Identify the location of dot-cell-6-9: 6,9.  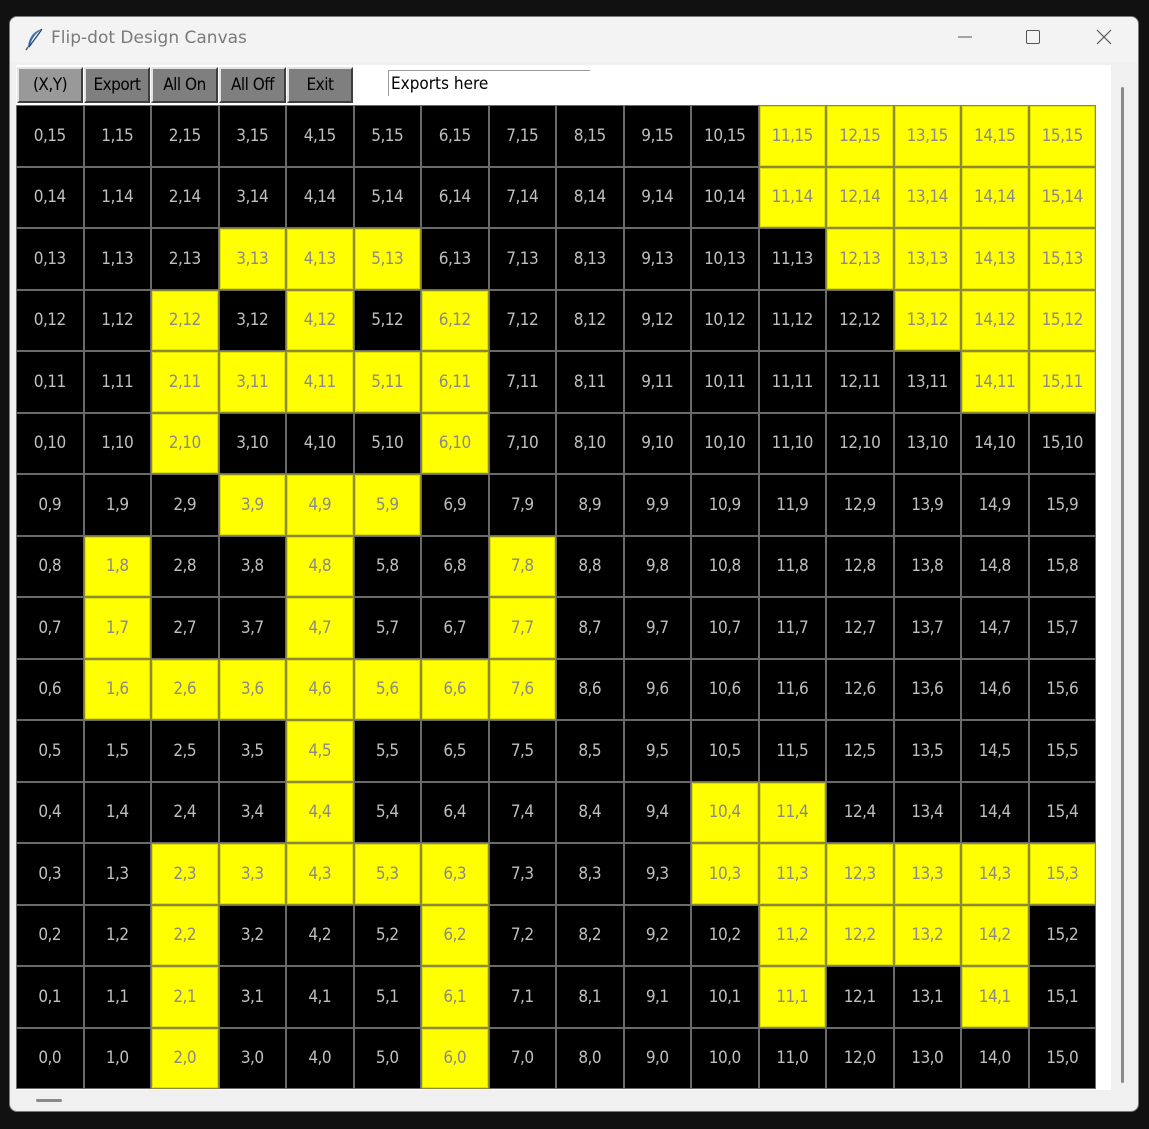
(455, 505).